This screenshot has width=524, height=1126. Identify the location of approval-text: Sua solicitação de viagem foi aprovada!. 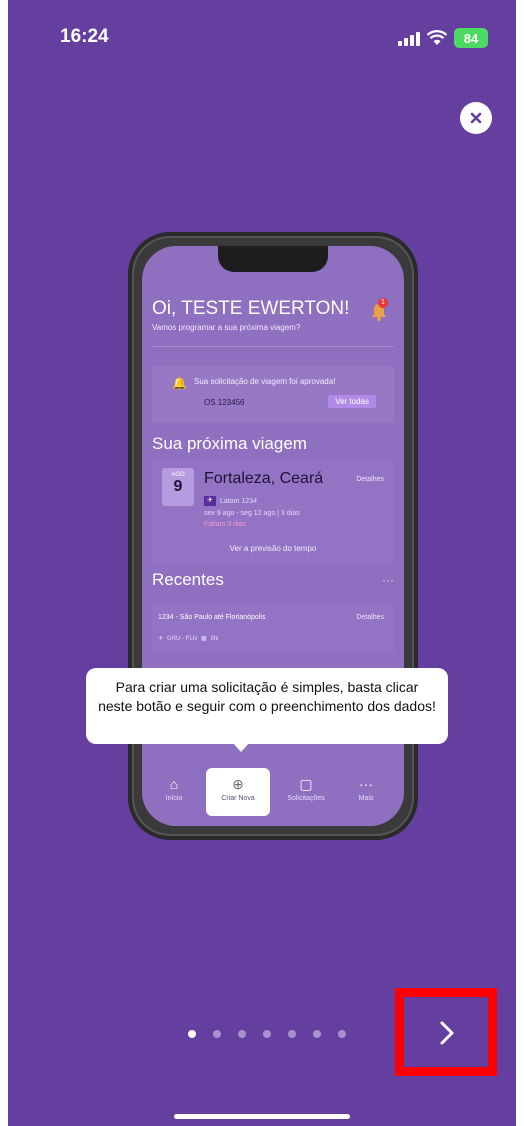
(265, 381).